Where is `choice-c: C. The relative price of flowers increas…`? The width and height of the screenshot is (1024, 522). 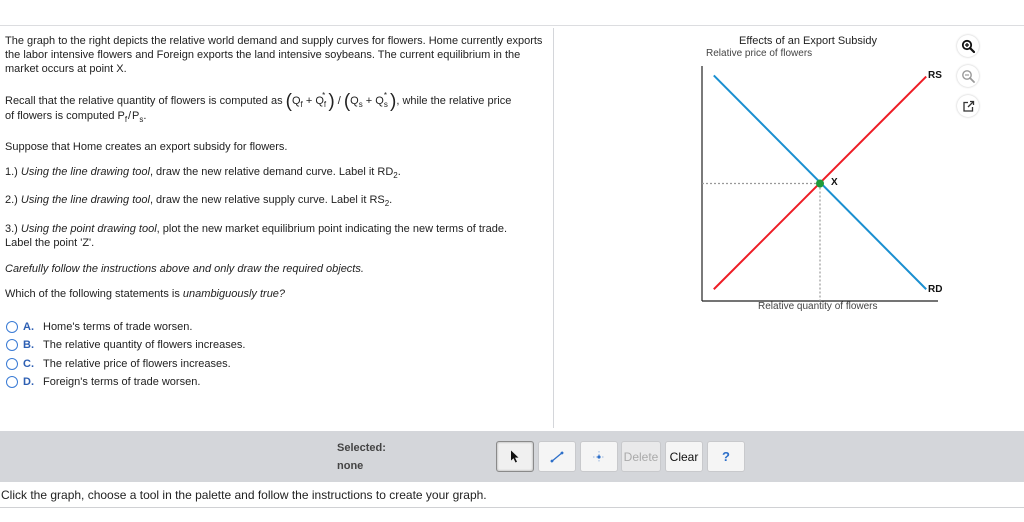
choice-c: C. The relative price of flowers increas… is located at coordinates (118, 363).